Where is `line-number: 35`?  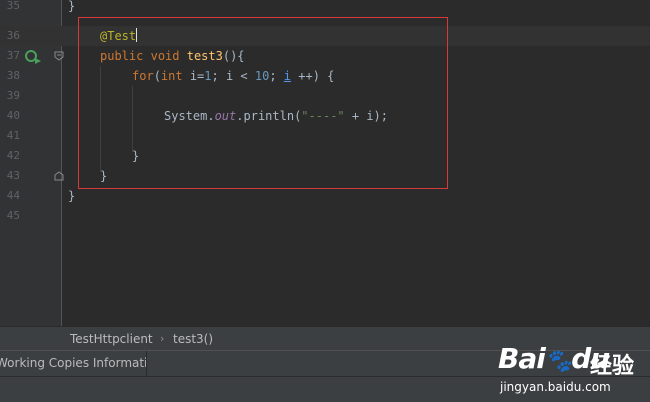
line-number: 35 is located at coordinates (13, 6).